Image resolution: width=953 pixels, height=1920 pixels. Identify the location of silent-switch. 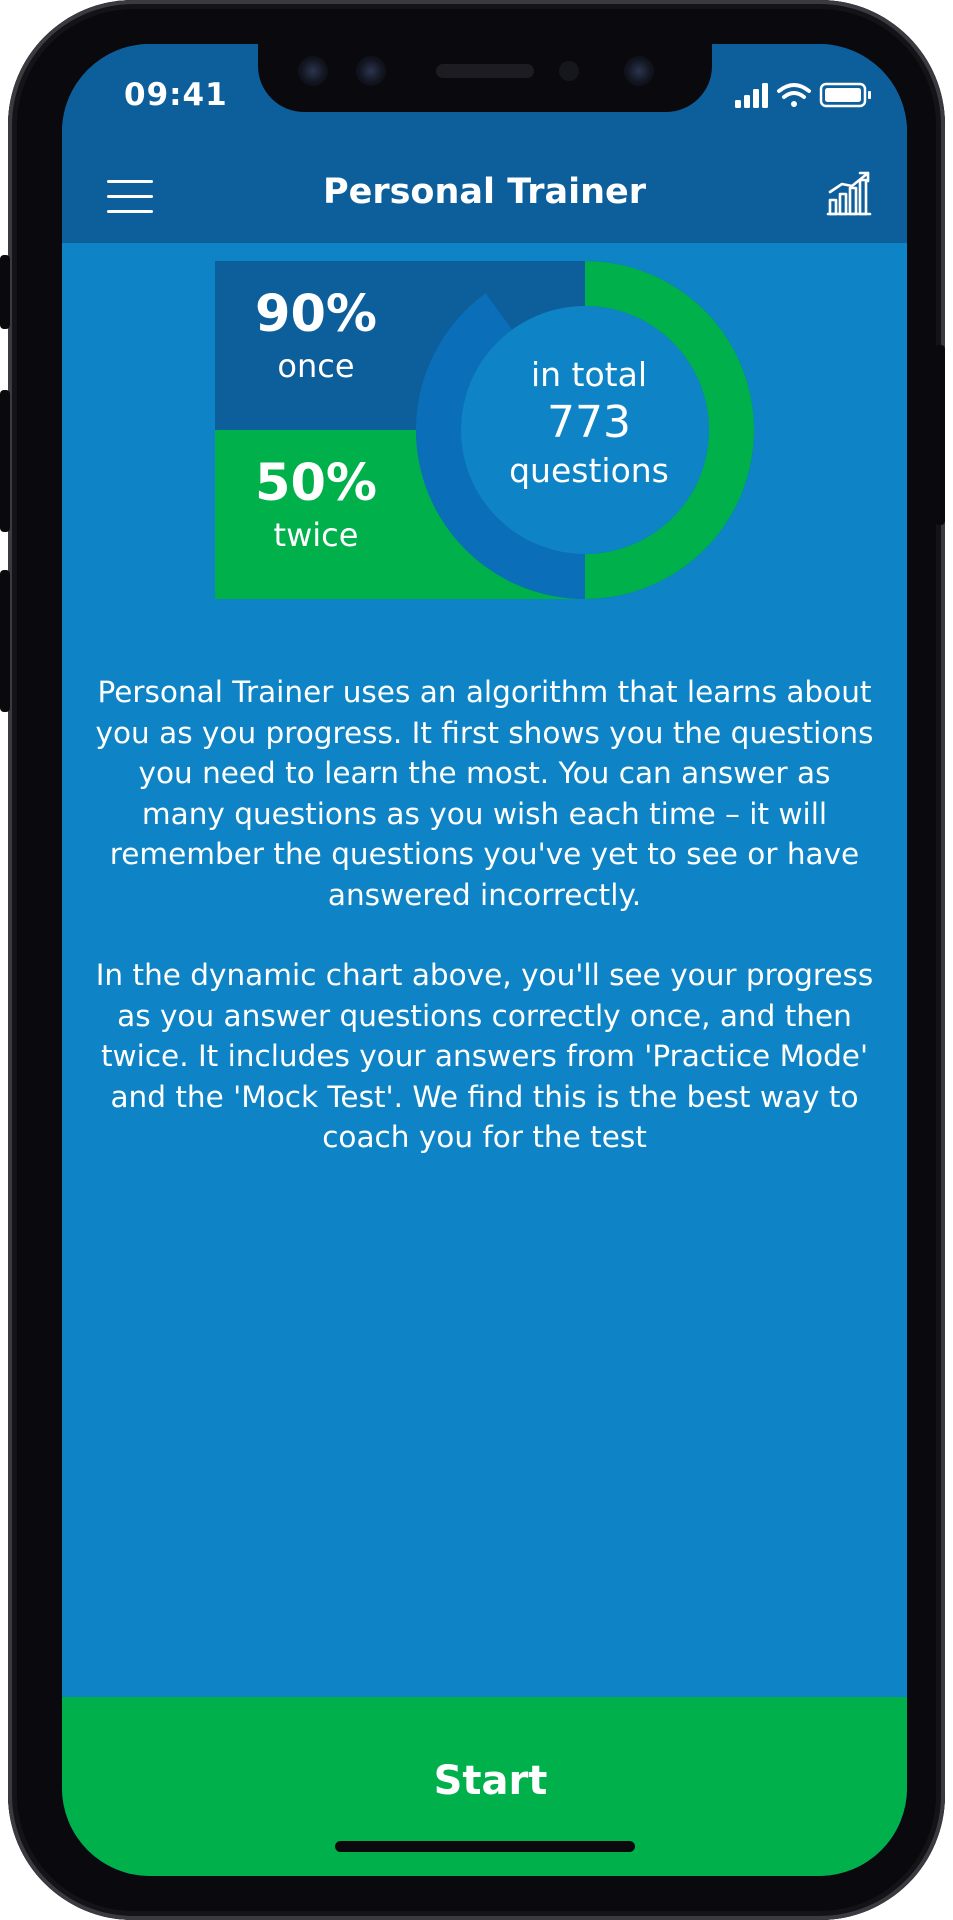
(5, 292).